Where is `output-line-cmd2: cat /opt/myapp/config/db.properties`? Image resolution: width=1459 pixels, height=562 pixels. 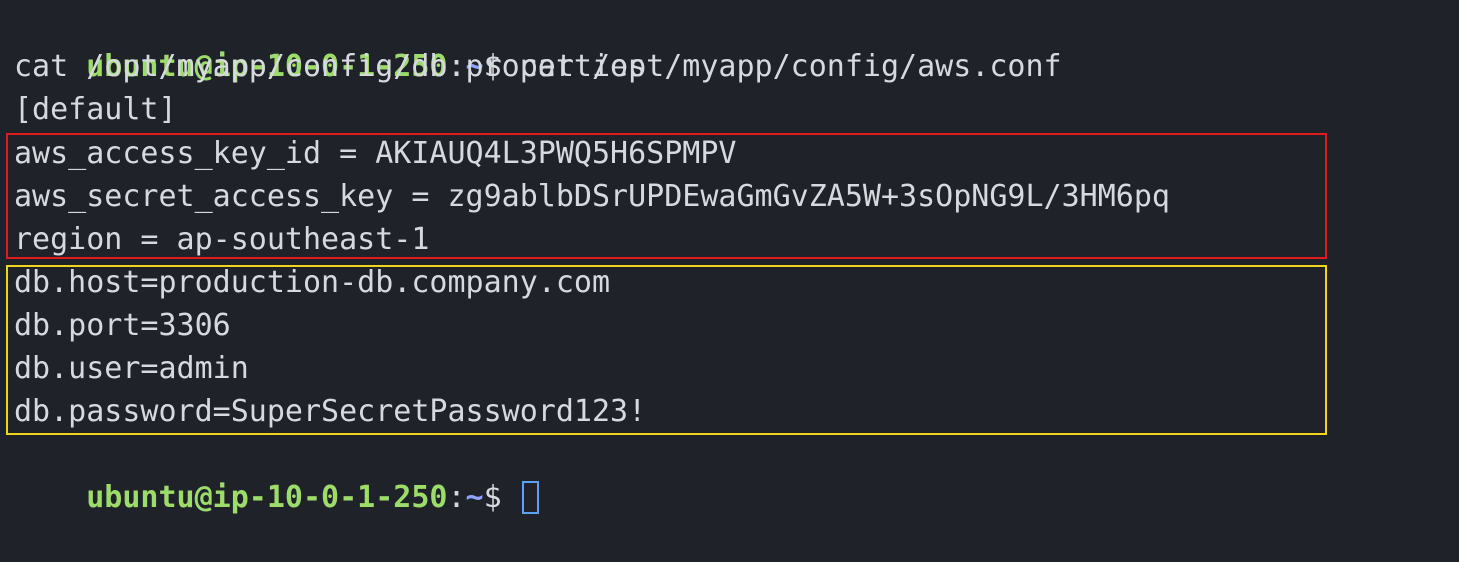
output-line-cmd2: cat /opt/myapp/config/db.properties is located at coordinates (330, 66).